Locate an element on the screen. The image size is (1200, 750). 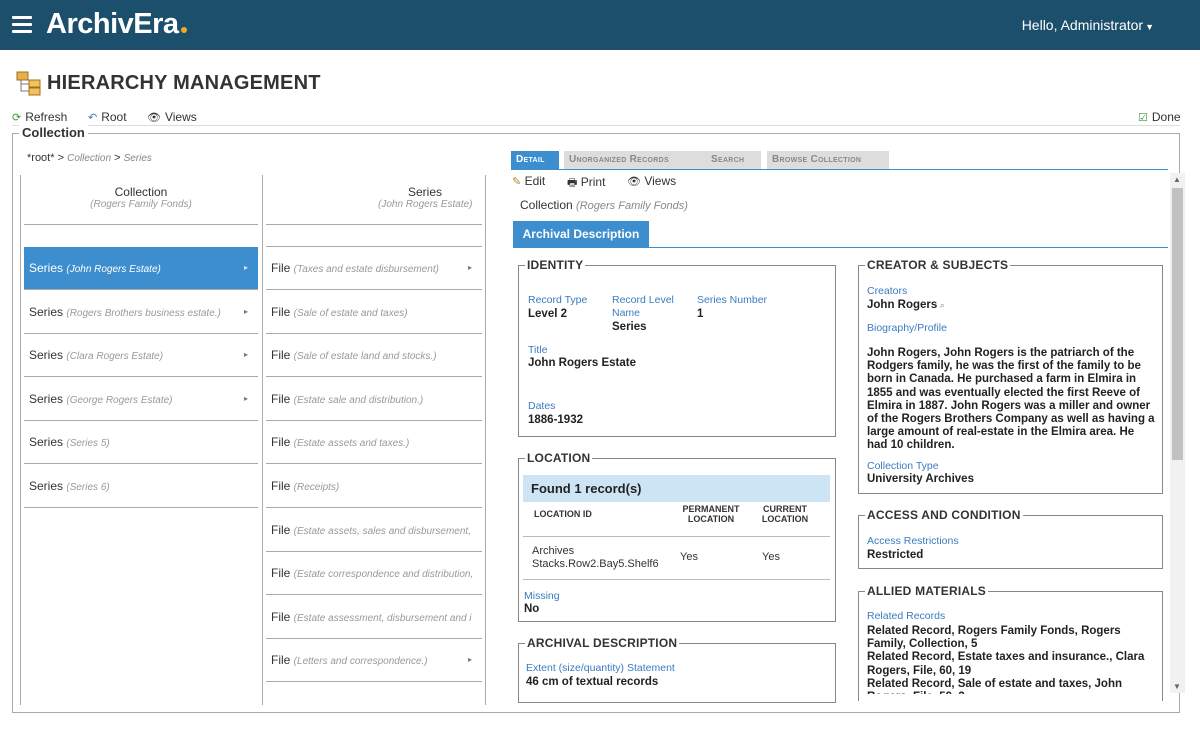
missing-label: Missing is located at coordinates (542, 596).